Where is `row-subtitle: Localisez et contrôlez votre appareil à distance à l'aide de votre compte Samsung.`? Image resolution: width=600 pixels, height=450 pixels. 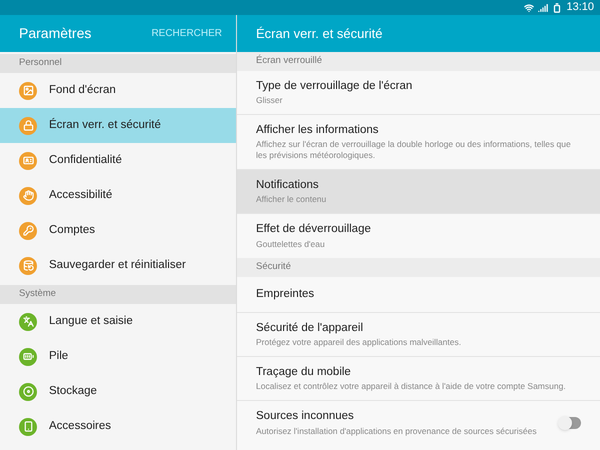
row-subtitle: Localisez et contrôlez votre appareil à distance à l'aide de votre compte Samsung. is located at coordinates (411, 386).